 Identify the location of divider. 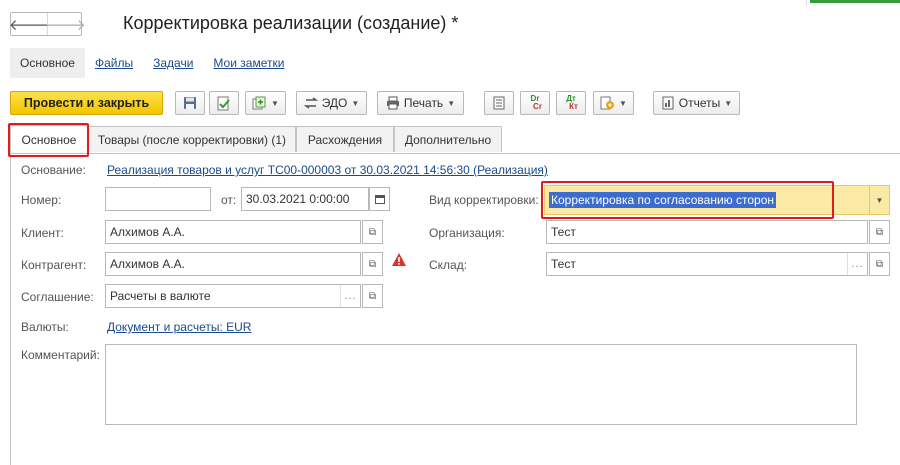
(806, 3).